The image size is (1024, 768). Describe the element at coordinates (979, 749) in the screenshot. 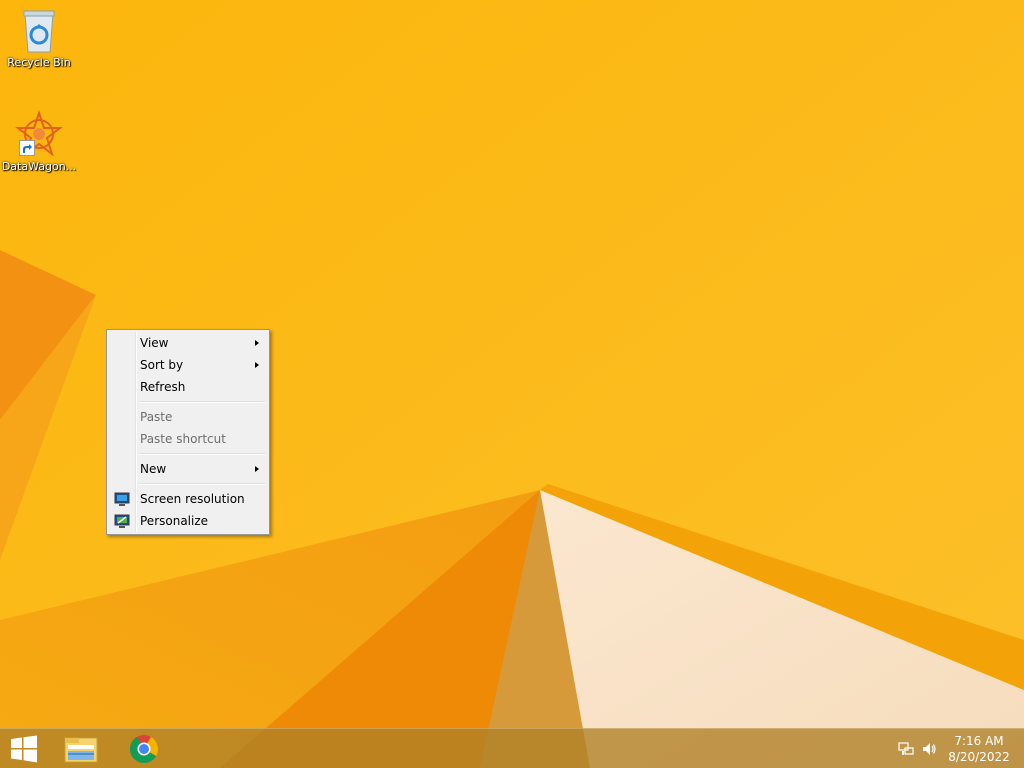

I see `taskbar-clock: 7:16 AM 8/20/2022` at that location.